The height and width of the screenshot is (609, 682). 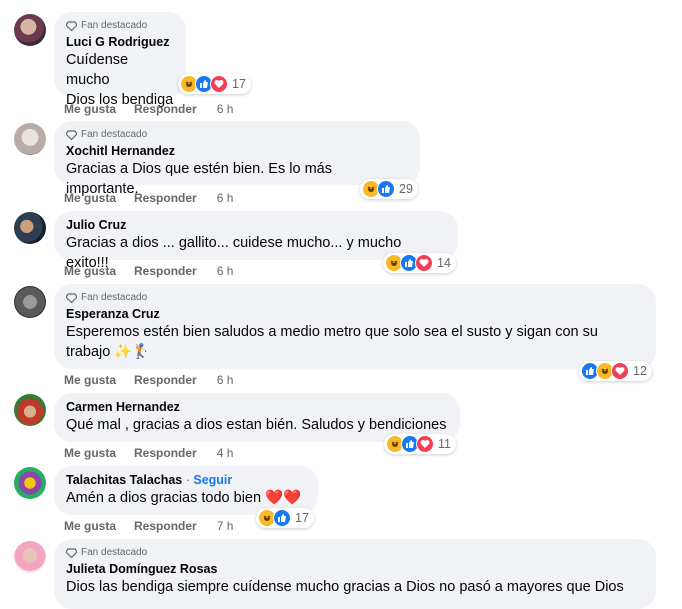 I want to click on reaction-summary: 14, so click(x=419, y=263).